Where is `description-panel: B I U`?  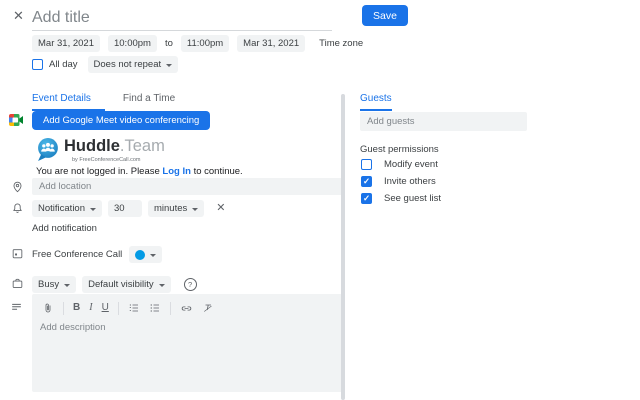
description-panel: B I U is located at coordinates (187, 343).